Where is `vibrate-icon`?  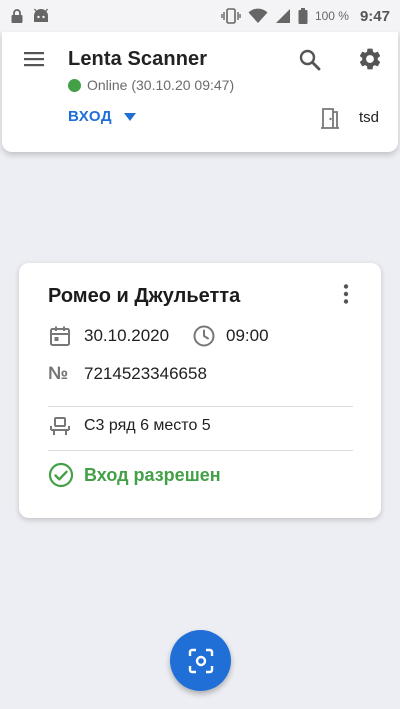 vibrate-icon is located at coordinates (231, 16).